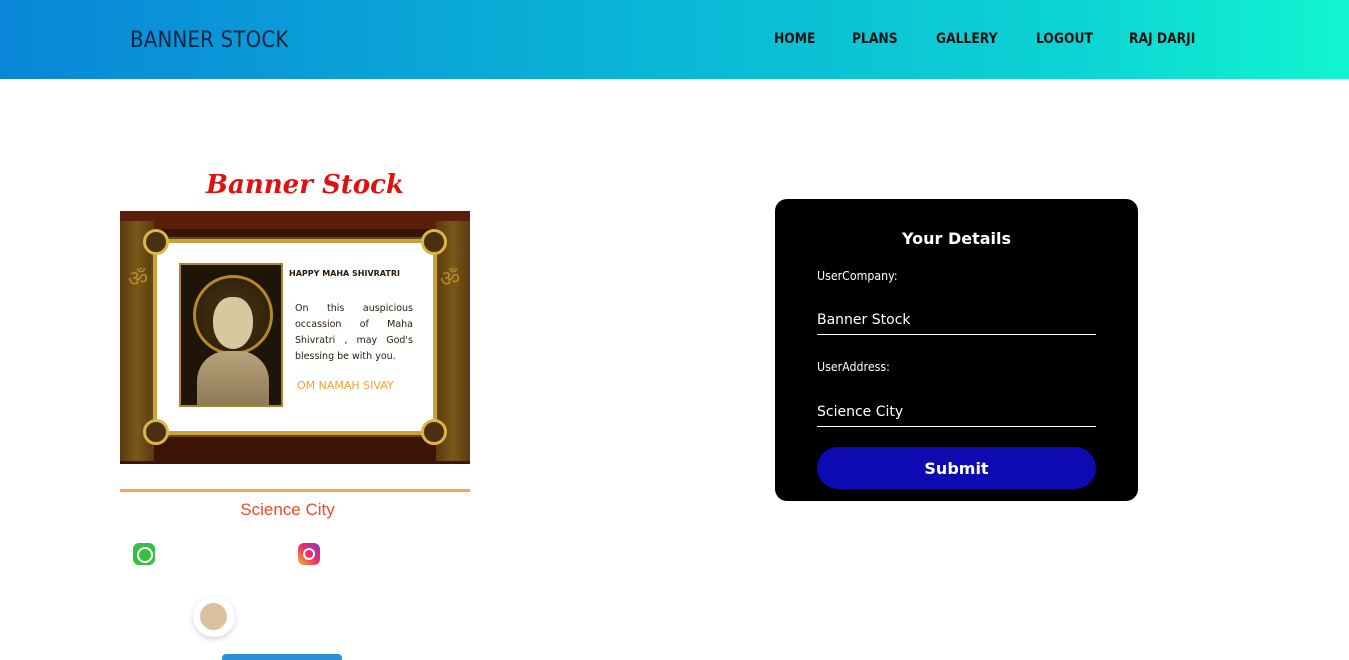 This screenshot has width=1349, height=660. What do you see at coordinates (295, 490) in the screenshot?
I see `banner-divider` at bounding box center [295, 490].